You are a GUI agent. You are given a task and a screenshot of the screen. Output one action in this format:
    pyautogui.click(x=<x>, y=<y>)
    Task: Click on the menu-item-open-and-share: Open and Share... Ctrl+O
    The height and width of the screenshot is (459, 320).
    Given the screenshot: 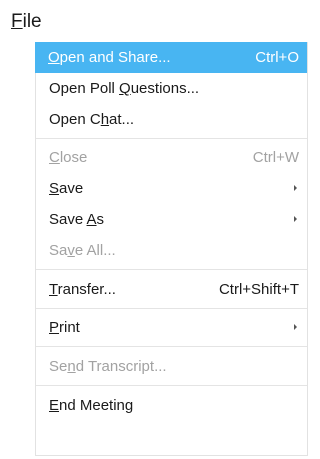 What is the action you would take?
    pyautogui.click(x=171, y=57)
    